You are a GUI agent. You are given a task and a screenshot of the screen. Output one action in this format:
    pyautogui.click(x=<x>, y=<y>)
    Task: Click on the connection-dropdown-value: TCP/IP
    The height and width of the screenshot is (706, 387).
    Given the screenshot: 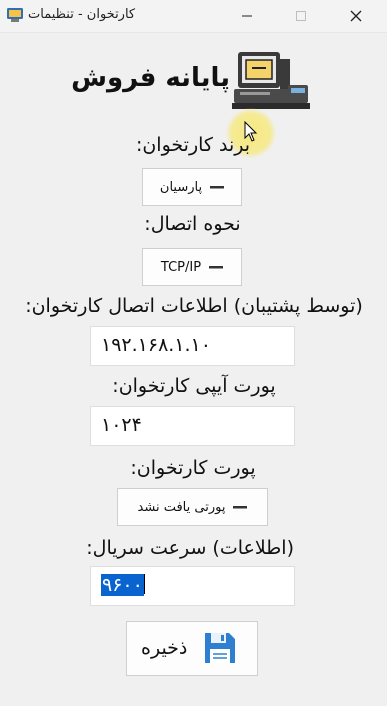 What is the action you would take?
    pyautogui.click(x=181, y=267)
    